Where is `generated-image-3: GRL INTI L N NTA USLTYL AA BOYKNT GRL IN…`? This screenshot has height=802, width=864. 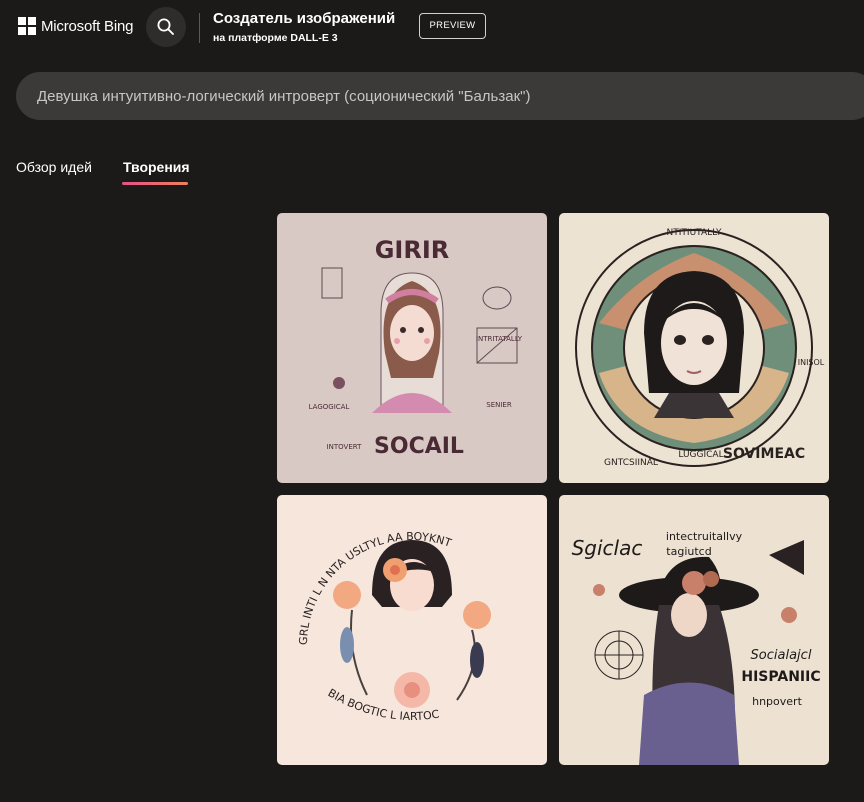
generated-image-3: GRL INTI L N NTA USLTYL AA BOYKNT GRL IN… is located at coordinates (412, 630).